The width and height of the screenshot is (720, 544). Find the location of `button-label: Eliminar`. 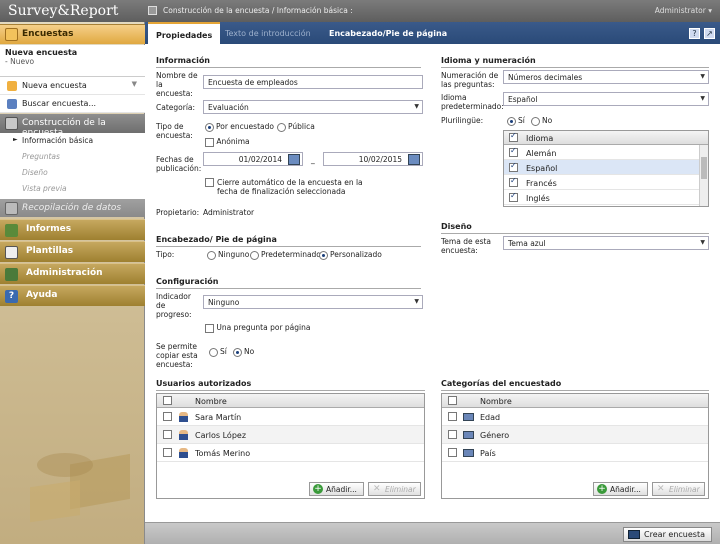

button-label: Eliminar is located at coordinates (684, 489).